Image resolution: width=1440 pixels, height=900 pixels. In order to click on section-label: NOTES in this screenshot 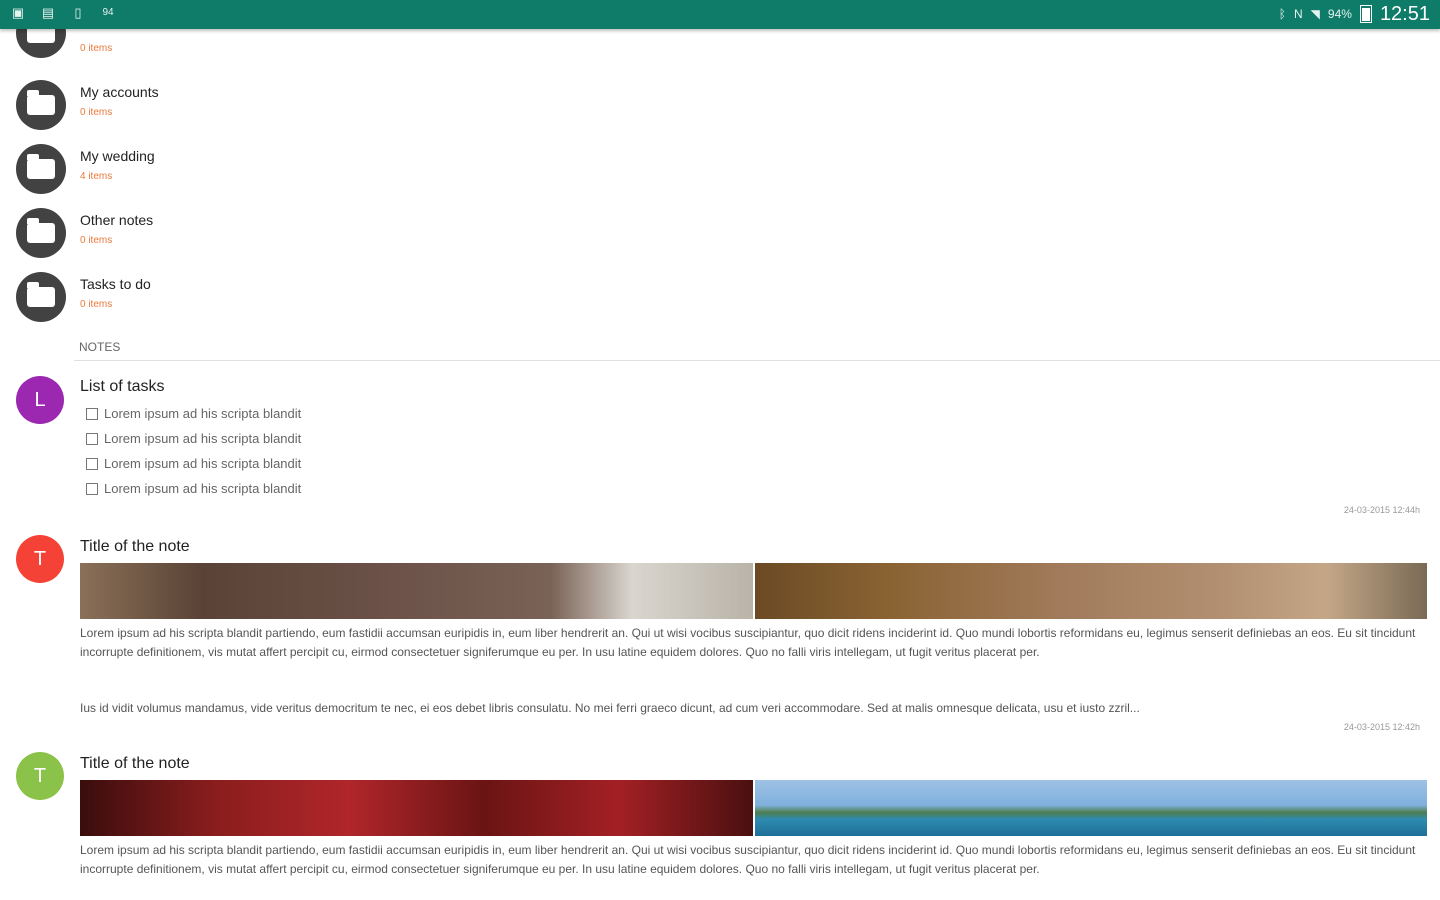, I will do `click(100, 347)`.